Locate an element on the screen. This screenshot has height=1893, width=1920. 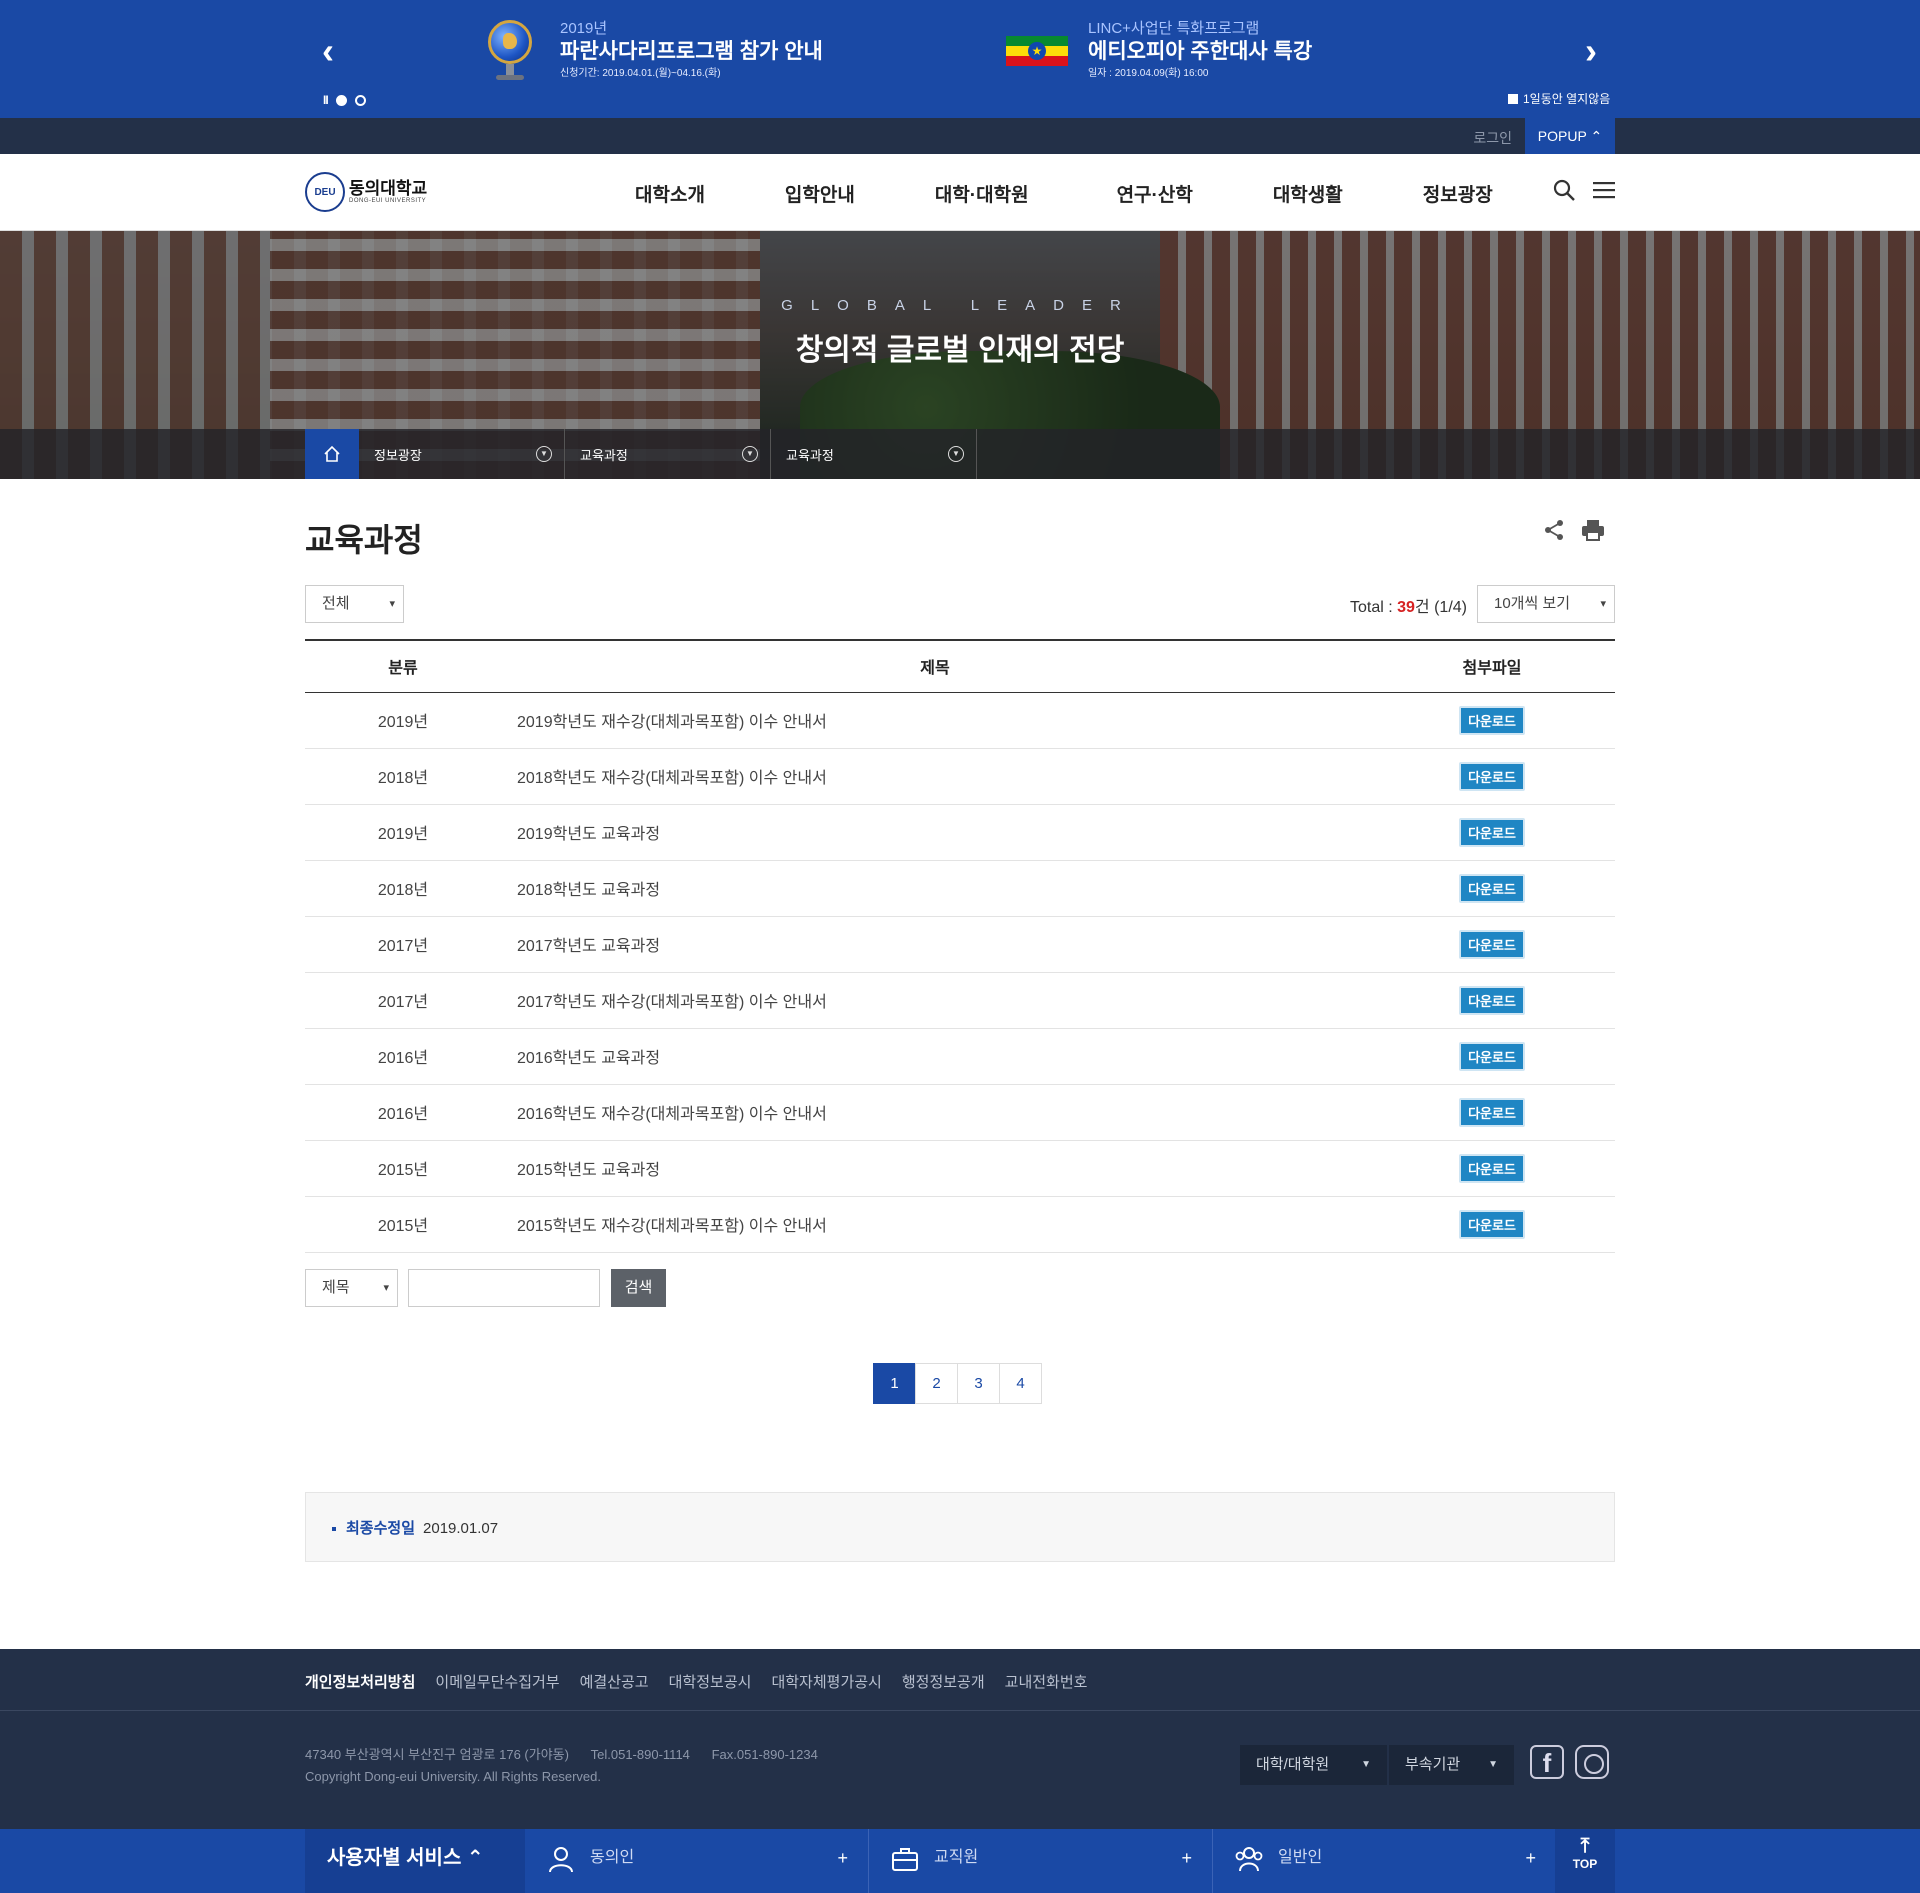
print-icon is located at coordinates (1593, 530).